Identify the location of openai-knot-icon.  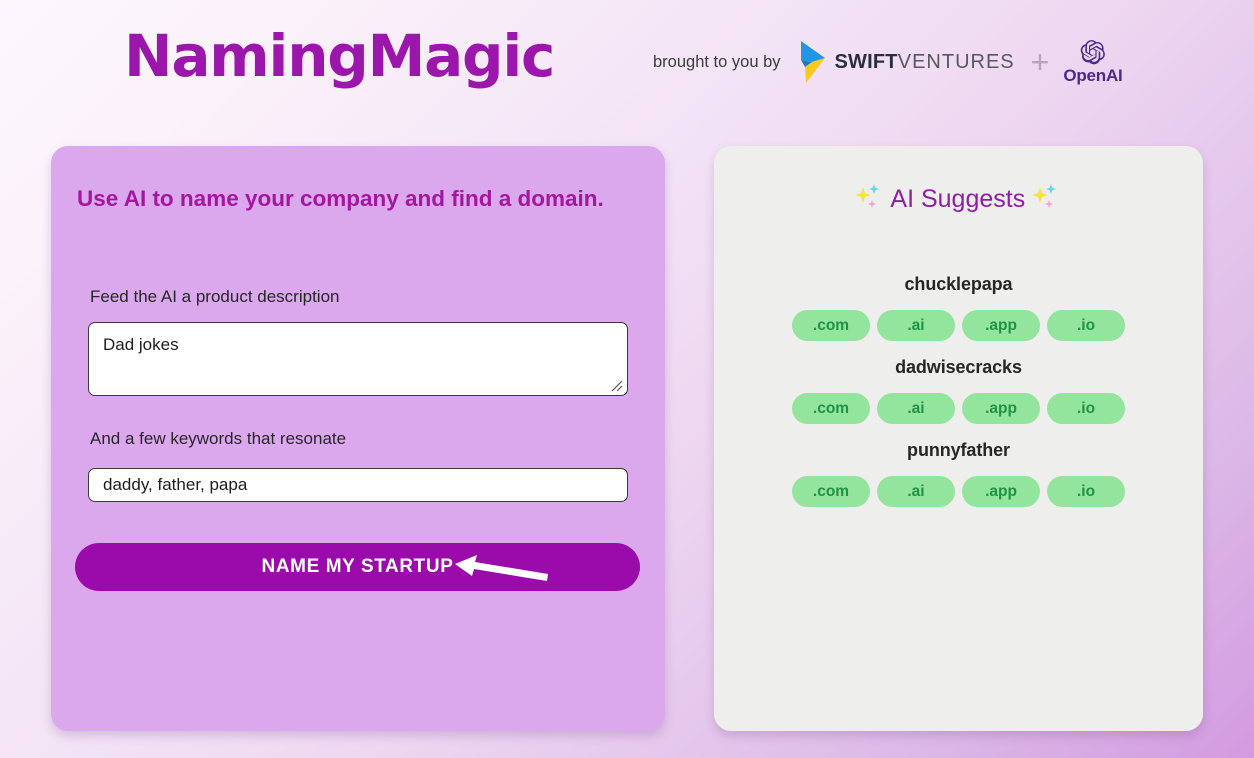
(1092, 51).